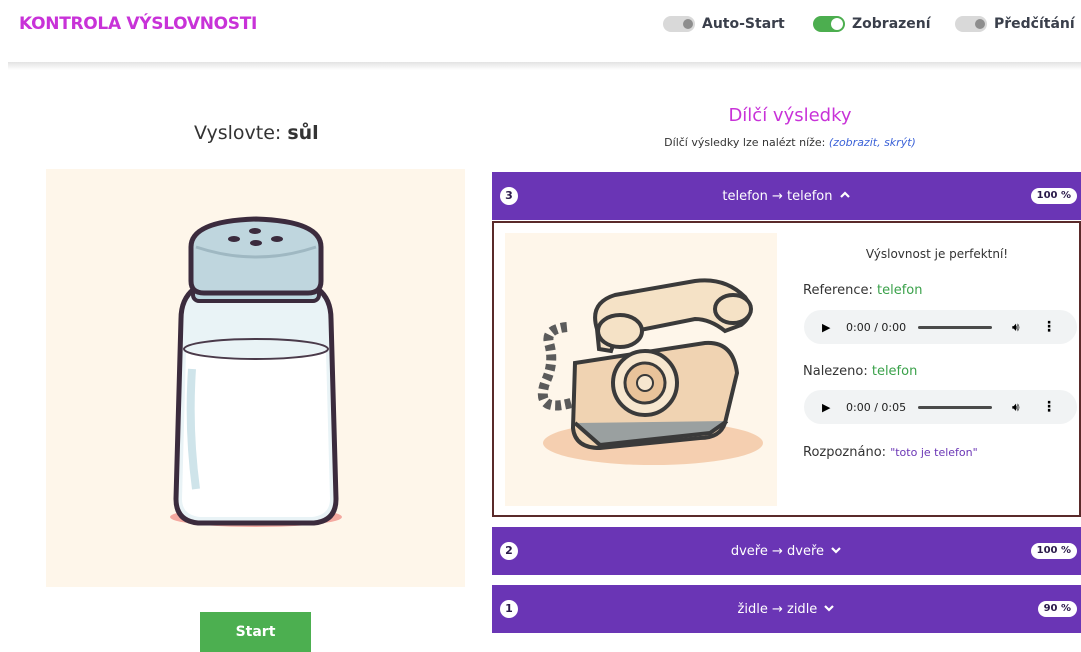 This screenshot has width=1081, height=652. I want to click on score-badge: 90 %, so click(1057, 609).